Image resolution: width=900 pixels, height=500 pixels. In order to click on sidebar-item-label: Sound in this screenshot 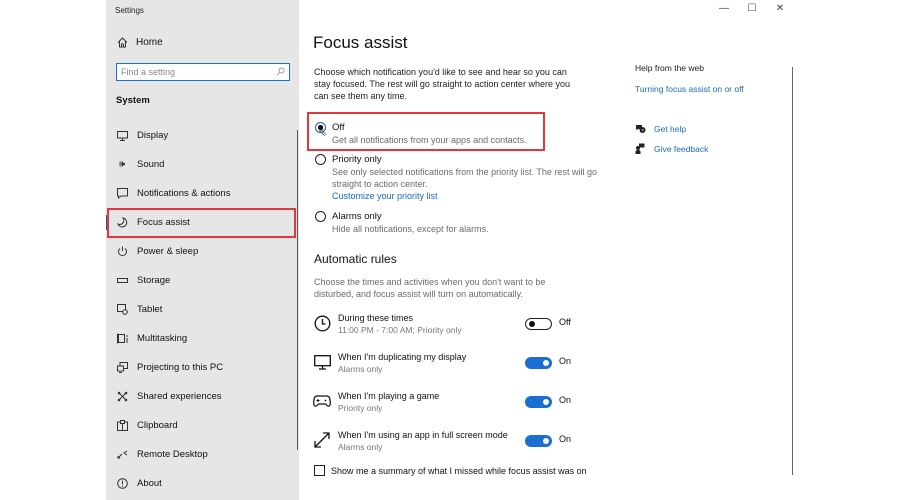, I will do `click(151, 164)`.